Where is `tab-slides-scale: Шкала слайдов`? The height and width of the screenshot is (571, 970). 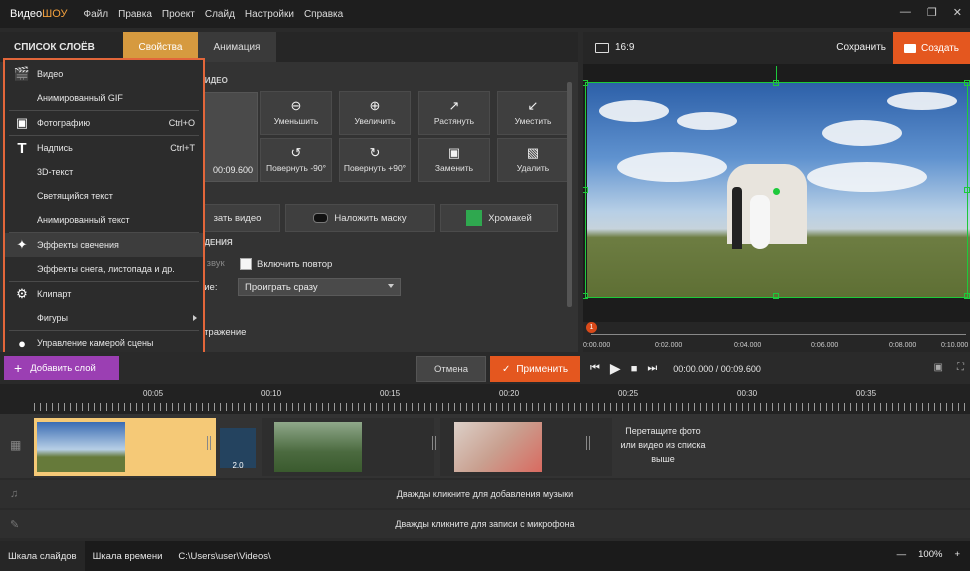
tab-slides-scale: Шкала слайдов is located at coordinates (42, 556).